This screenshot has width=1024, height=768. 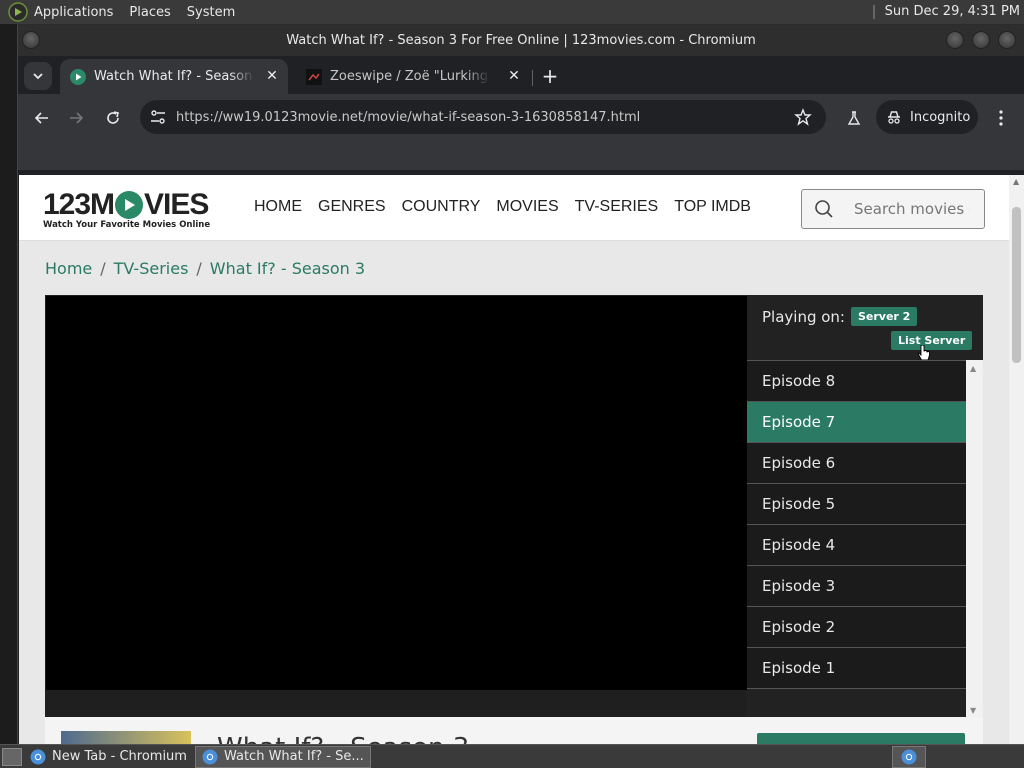 I want to click on nav-country: COUNTRY, so click(x=441, y=207).